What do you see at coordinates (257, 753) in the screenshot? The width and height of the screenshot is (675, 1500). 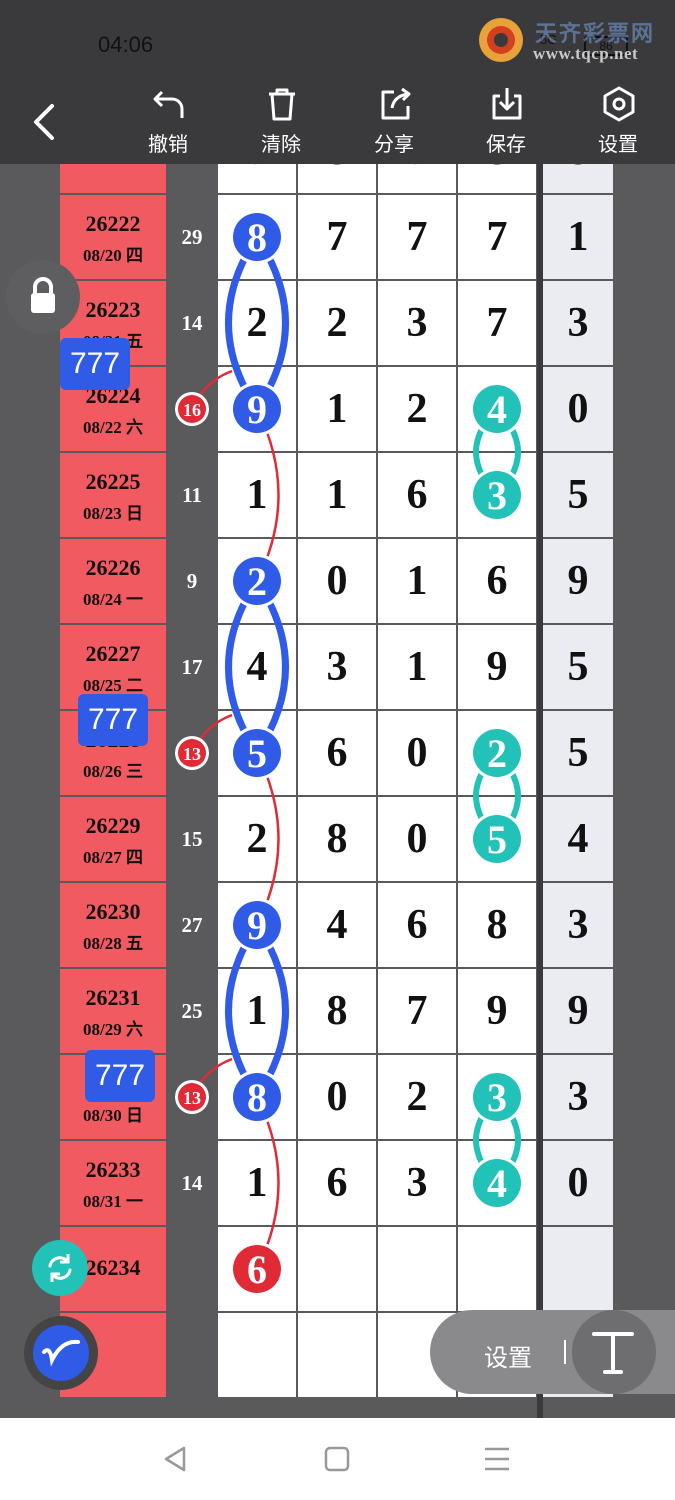 I see `blue-circled-digit-label: 5` at bounding box center [257, 753].